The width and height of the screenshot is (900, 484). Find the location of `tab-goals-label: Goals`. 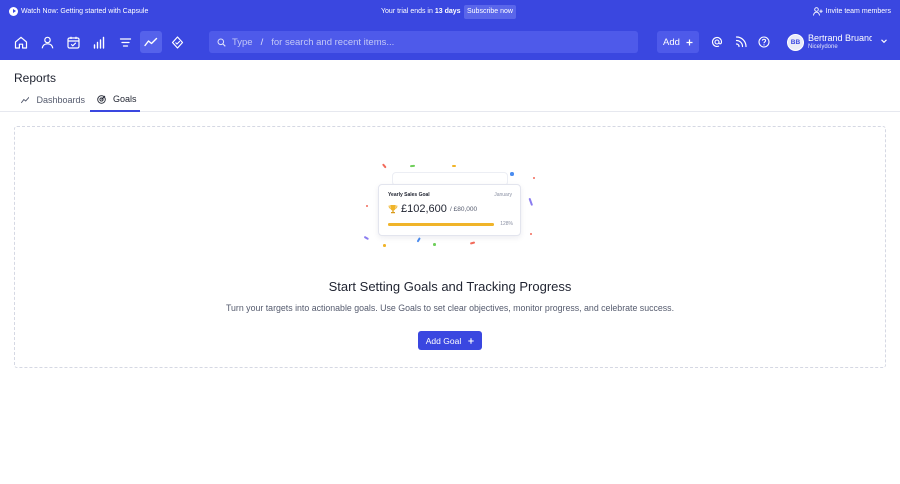

tab-goals-label: Goals is located at coordinates (125, 99).